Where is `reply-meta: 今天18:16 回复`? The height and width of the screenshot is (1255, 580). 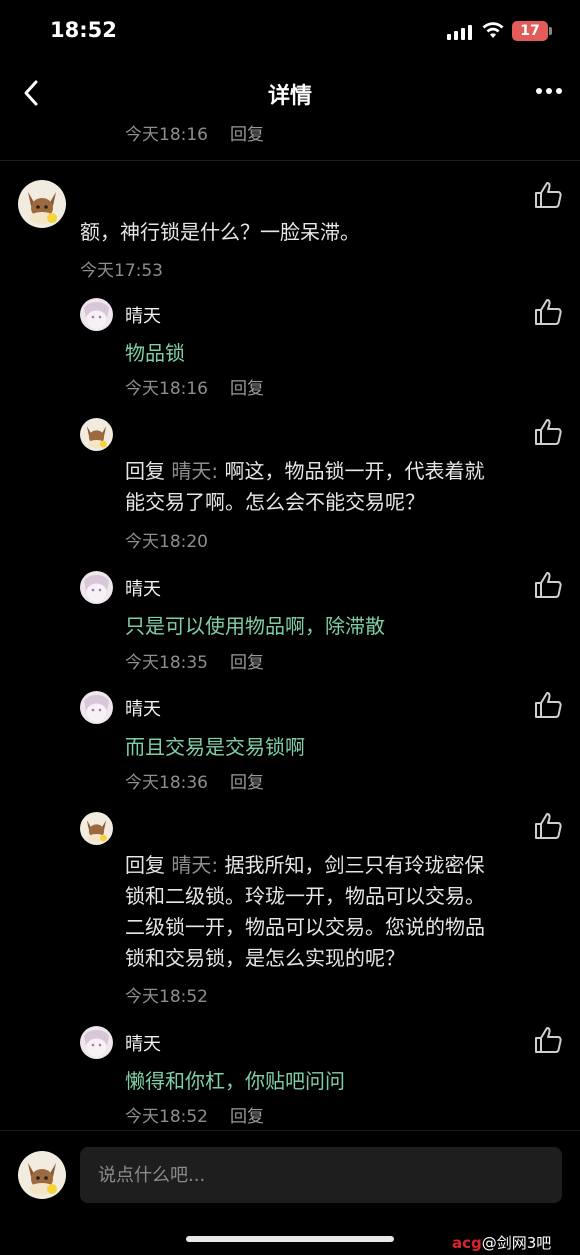
reply-meta: 今天18:16 回复 is located at coordinates (194, 386).